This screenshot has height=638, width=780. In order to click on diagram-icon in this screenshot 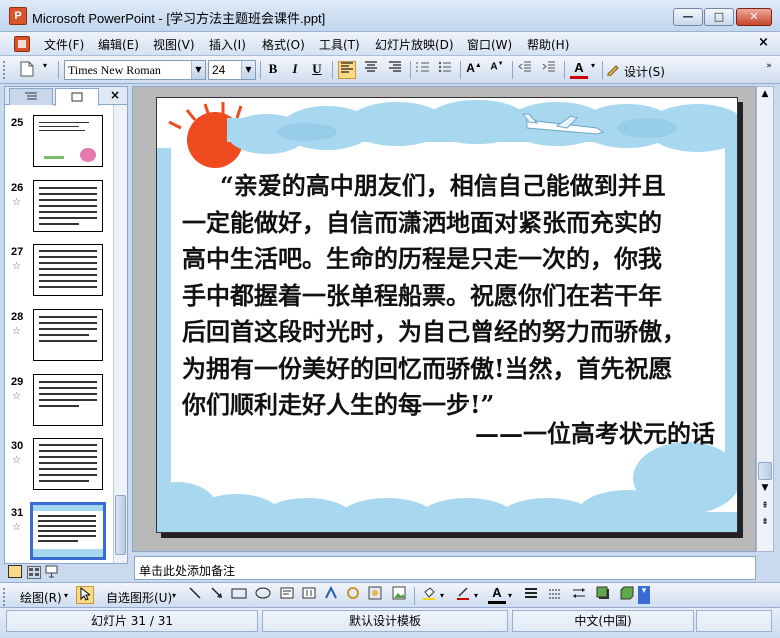, I will do `click(353, 595)`.